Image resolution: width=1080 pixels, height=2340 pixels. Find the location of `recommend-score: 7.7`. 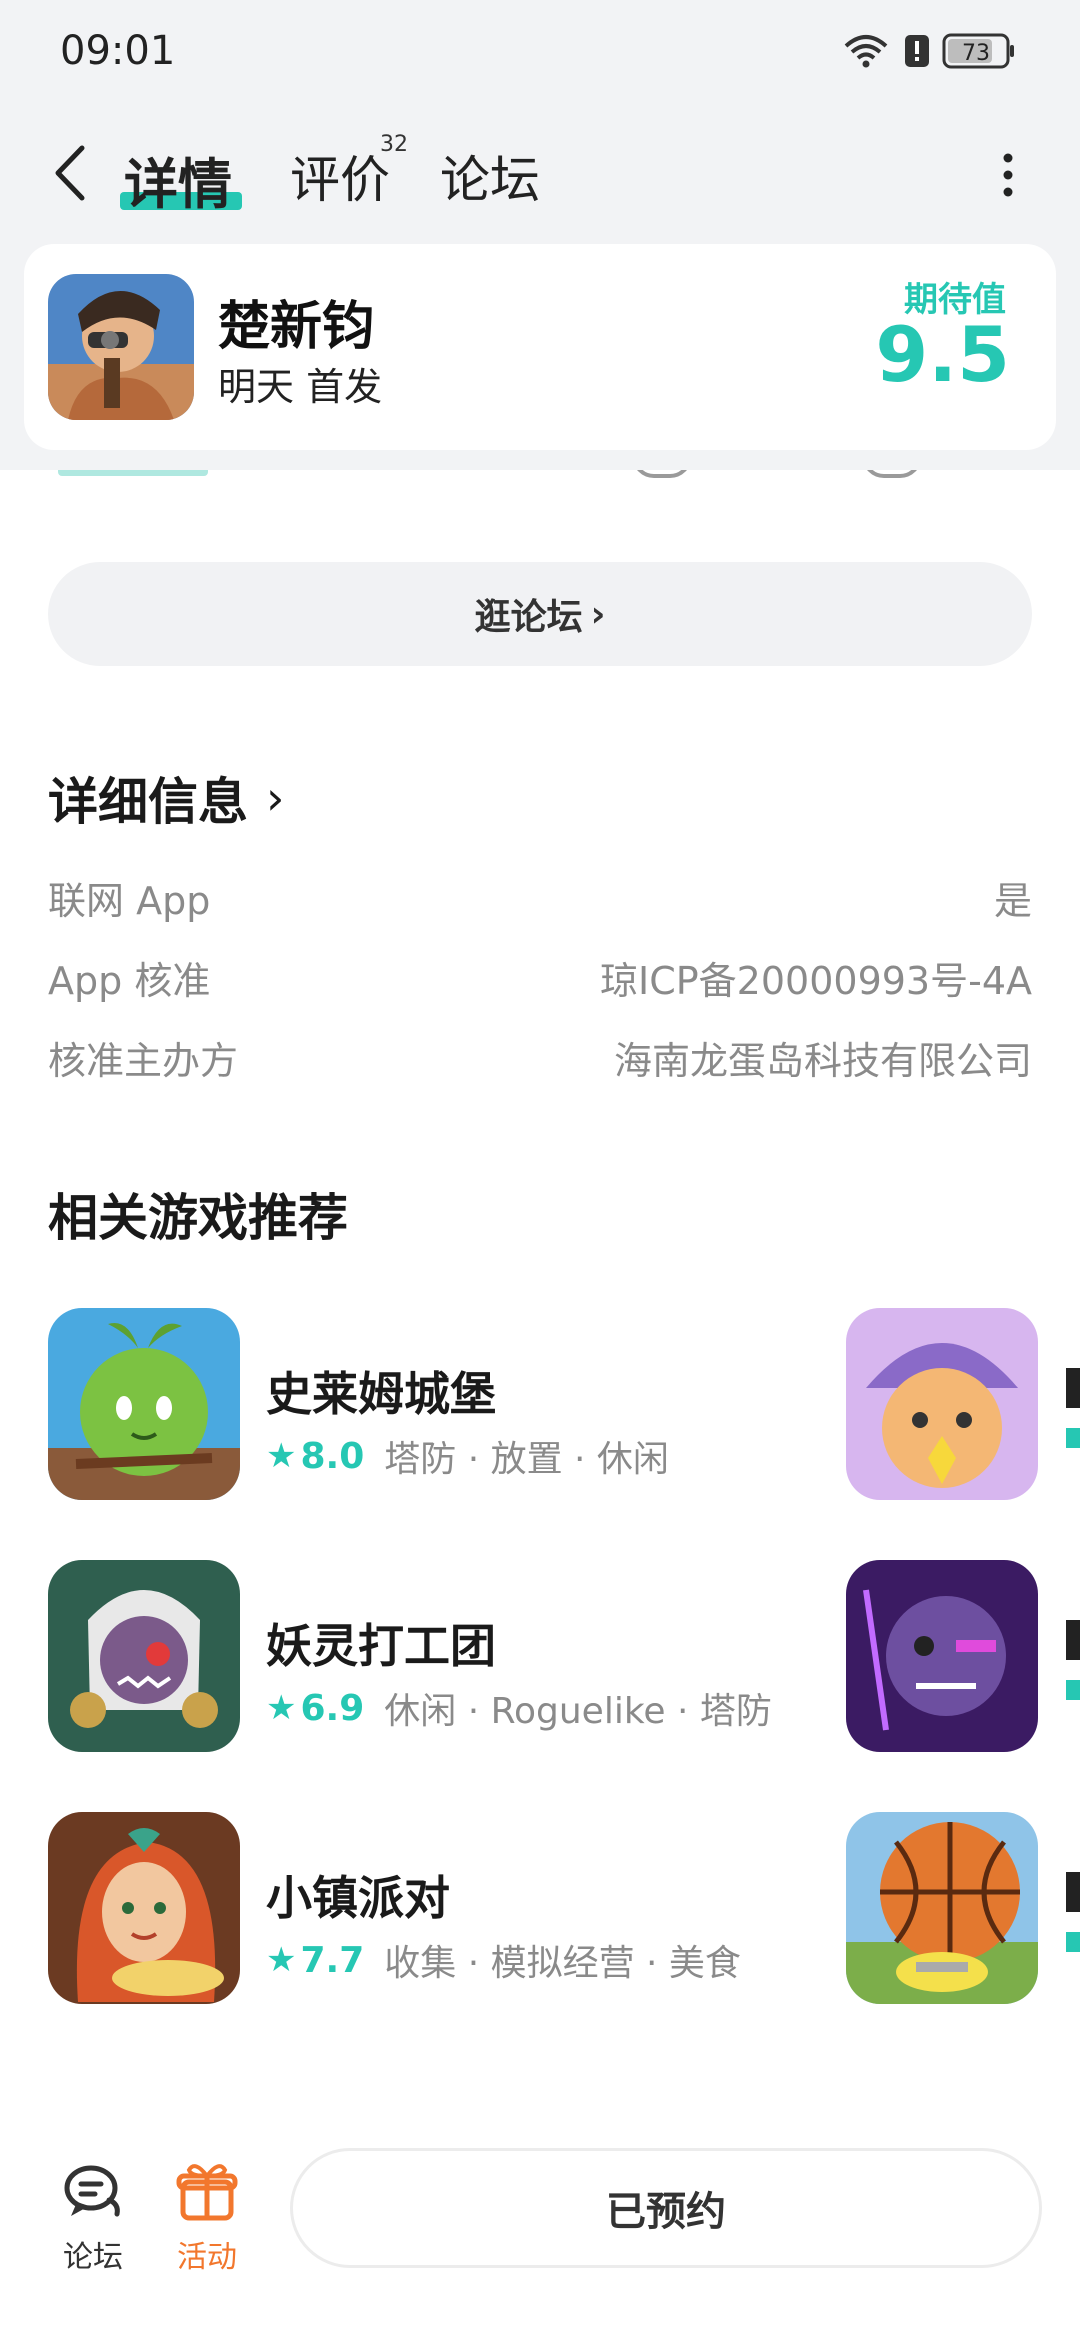

recommend-score: 7.7 is located at coordinates (332, 1960).